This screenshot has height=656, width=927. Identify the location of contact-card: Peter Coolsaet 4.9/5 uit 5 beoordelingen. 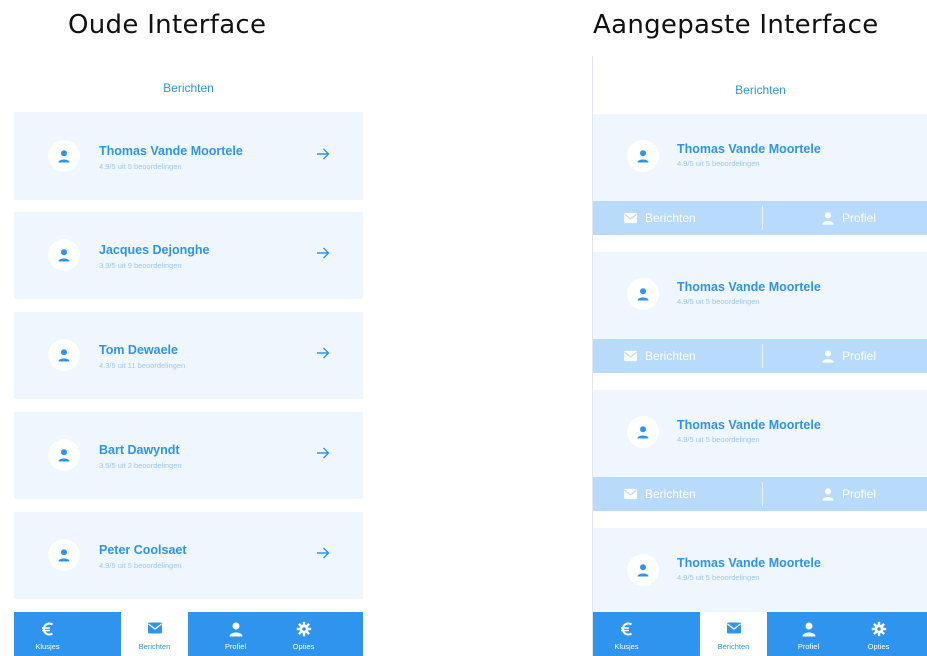
(188, 555).